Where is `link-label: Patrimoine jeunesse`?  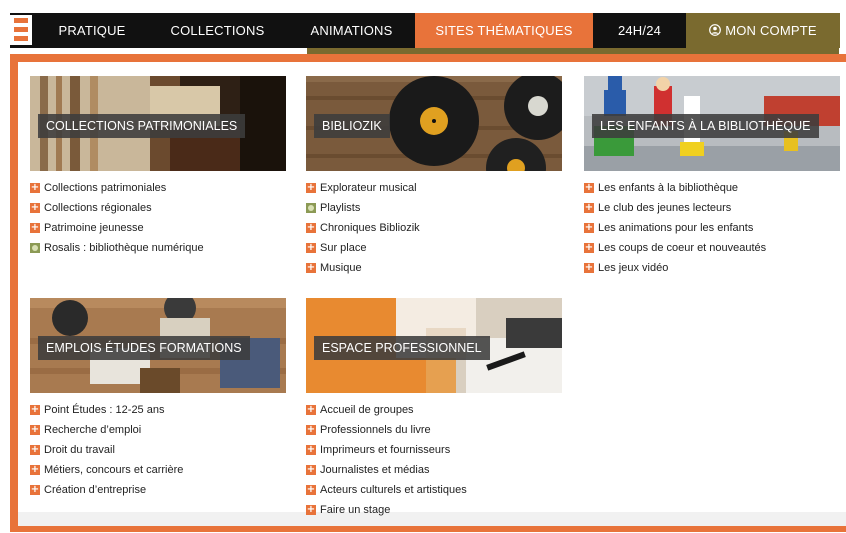
link-label: Patrimoine jeunesse is located at coordinates (94, 228).